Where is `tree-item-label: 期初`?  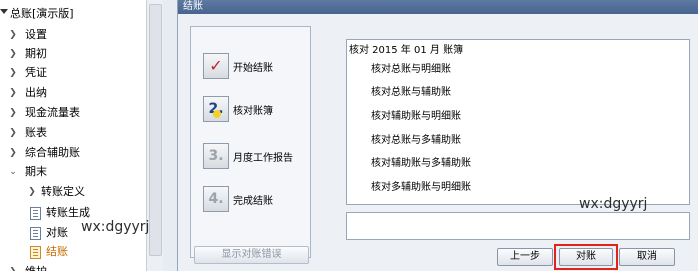
tree-item-label: 期初 is located at coordinates (36, 53).